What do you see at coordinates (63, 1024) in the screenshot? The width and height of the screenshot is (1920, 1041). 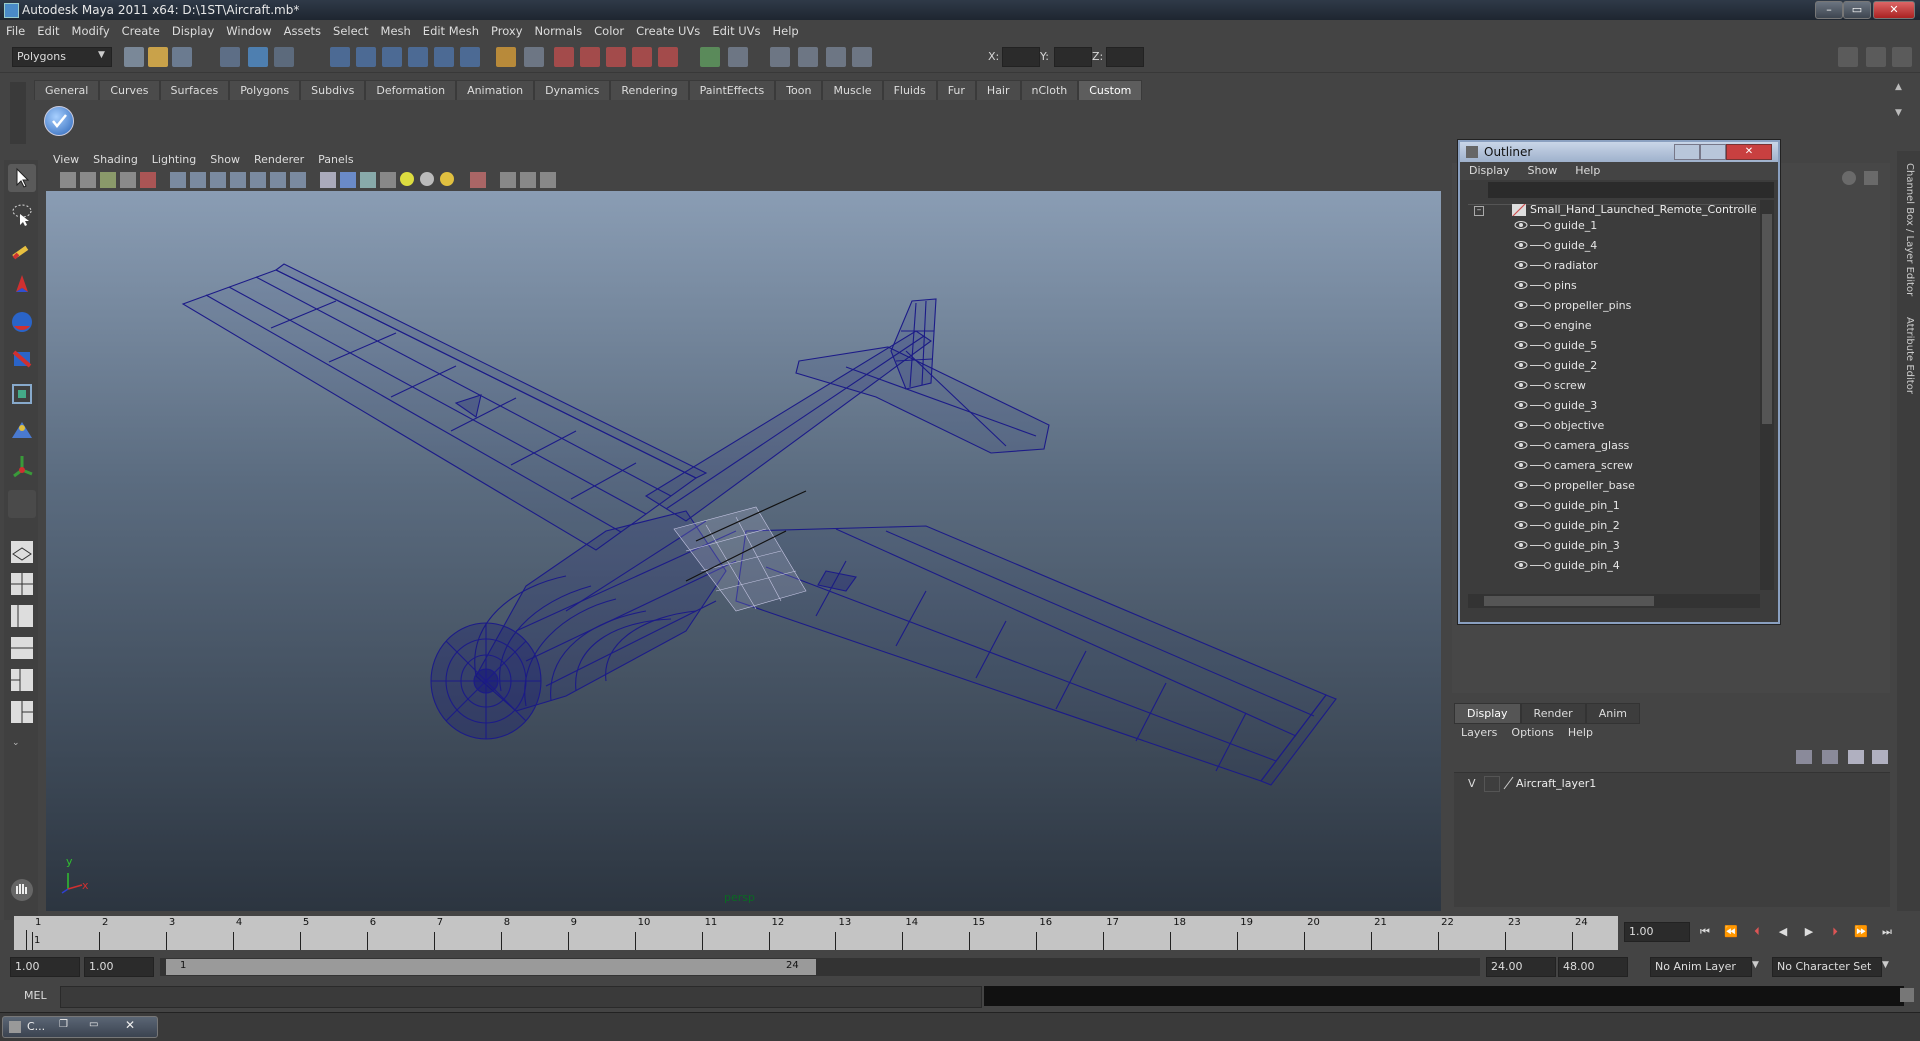 I see `restore-icon: ❐` at bounding box center [63, 1024].